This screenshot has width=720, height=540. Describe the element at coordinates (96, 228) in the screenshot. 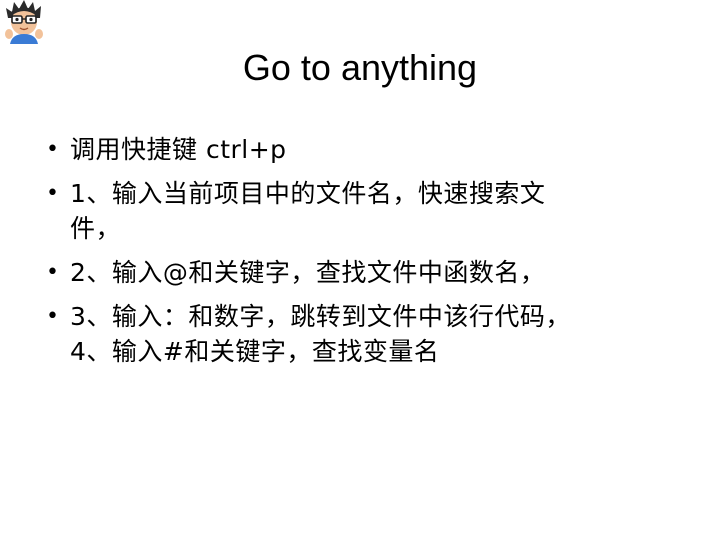

I see `bullet-text-continuation: 件，` at that location.